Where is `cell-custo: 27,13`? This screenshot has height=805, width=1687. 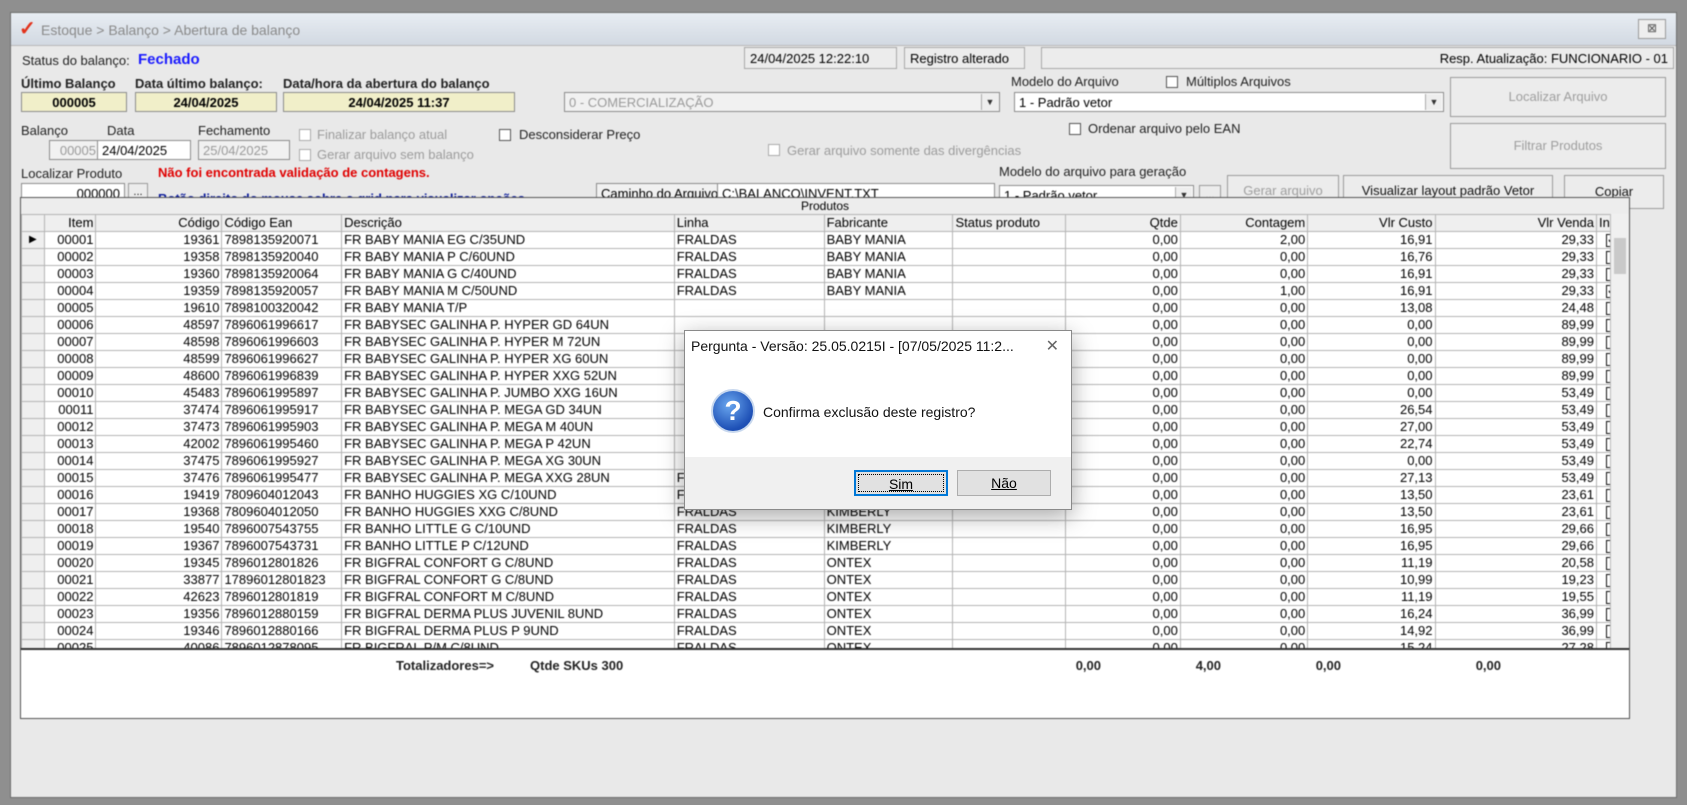
cell-custo: 27,13 is located at coordinates (1371, 478).